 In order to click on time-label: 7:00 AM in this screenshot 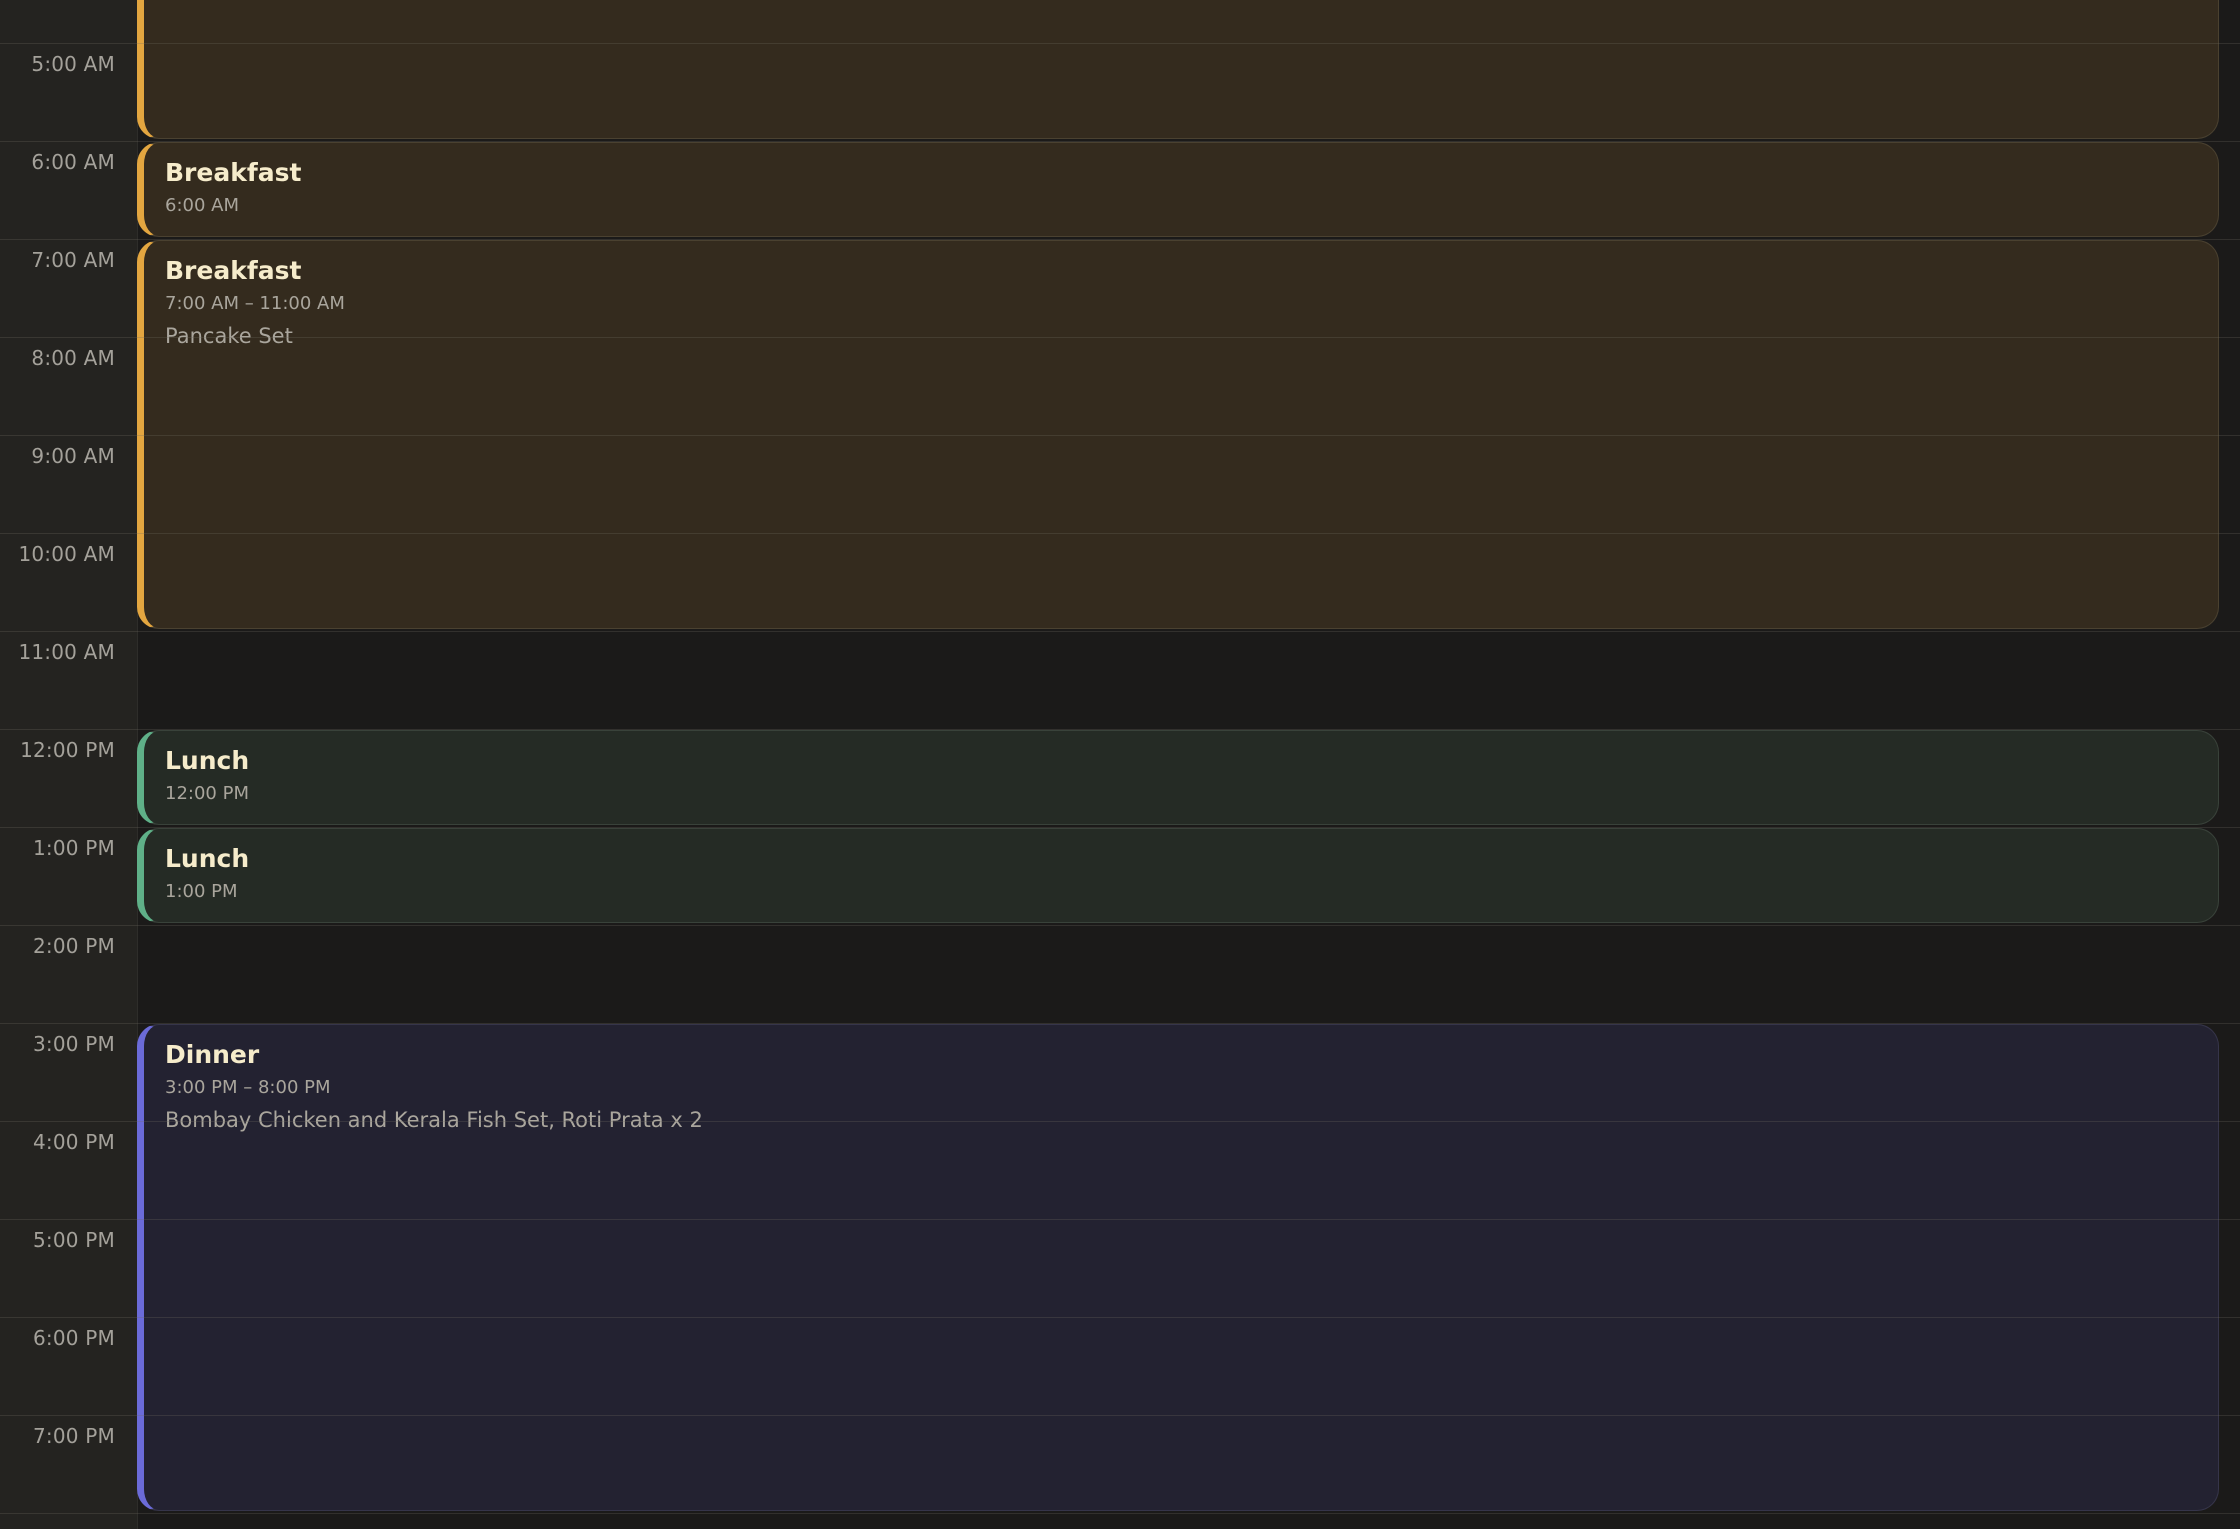, I will do `click(73, 260)`.